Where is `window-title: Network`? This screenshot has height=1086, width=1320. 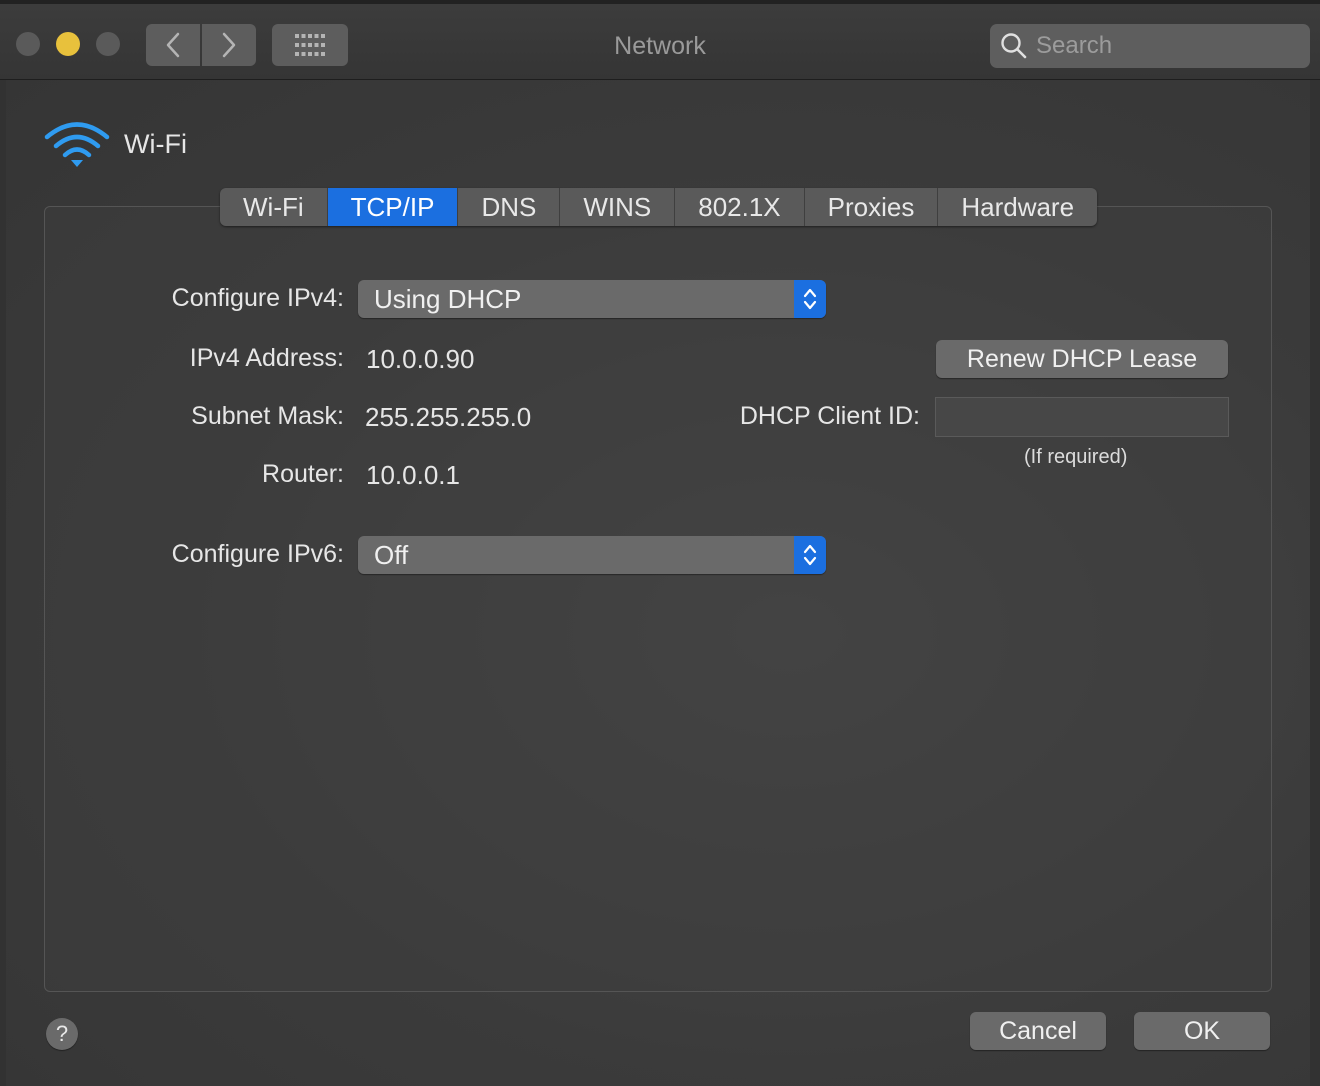 window-title: Network is located at coordinates (660, 46).